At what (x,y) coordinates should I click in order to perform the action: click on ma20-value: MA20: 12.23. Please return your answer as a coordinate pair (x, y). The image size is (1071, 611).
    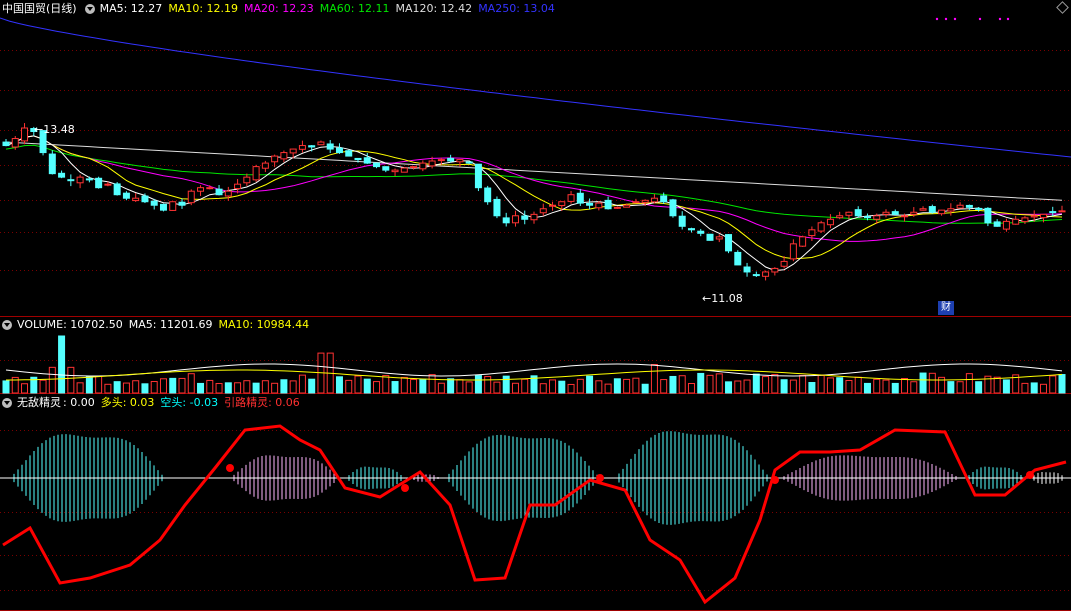
    Looking at the image, I should click on (279, 8).